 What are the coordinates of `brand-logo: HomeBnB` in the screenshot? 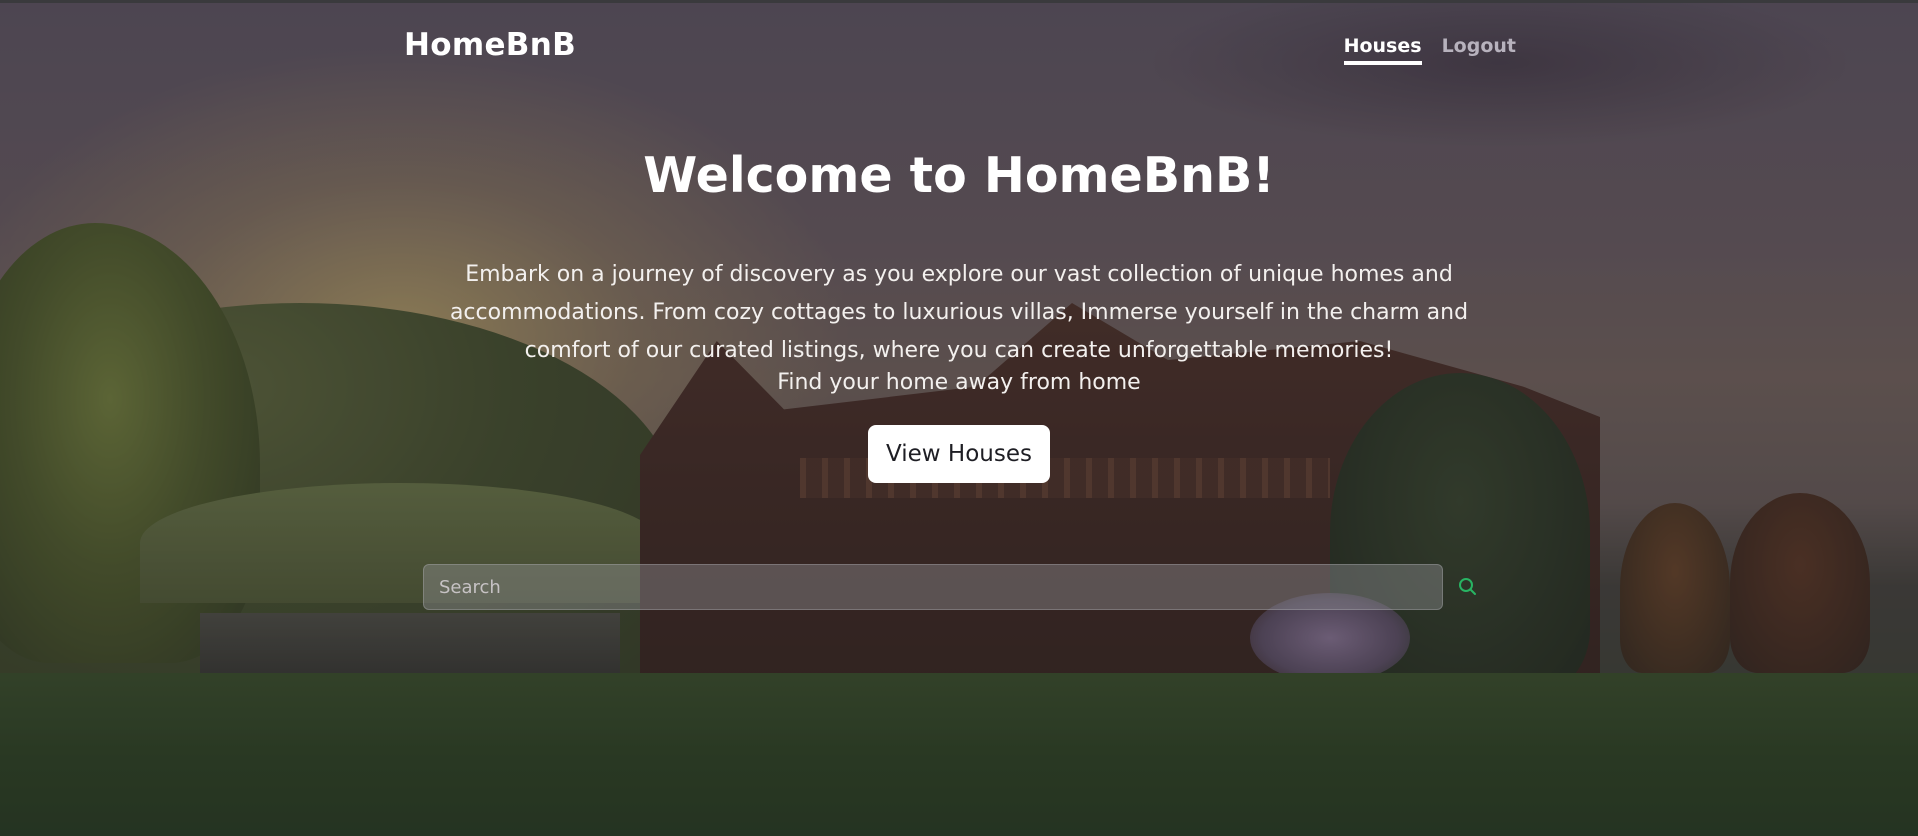 It's located at (490, 45).